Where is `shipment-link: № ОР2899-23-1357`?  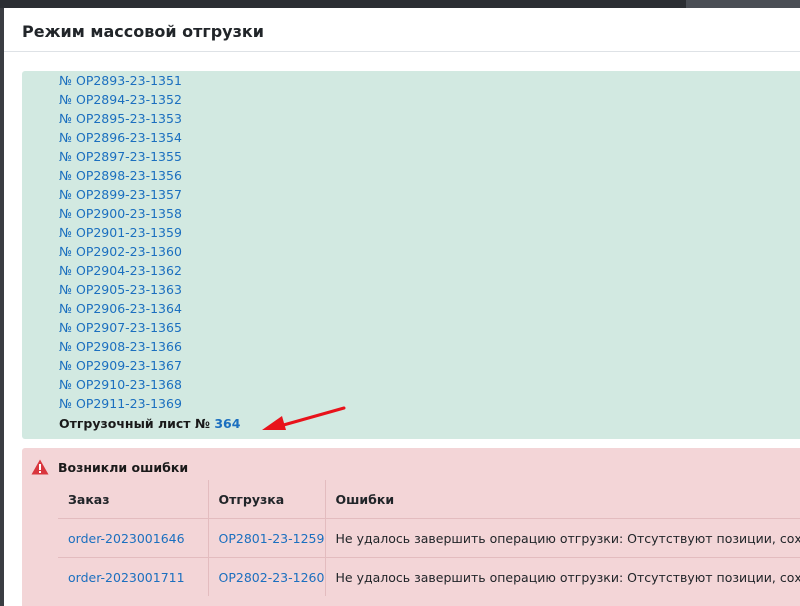 shipment-link: № ОР2899-23-1357 is located at coordinates (120, 194).